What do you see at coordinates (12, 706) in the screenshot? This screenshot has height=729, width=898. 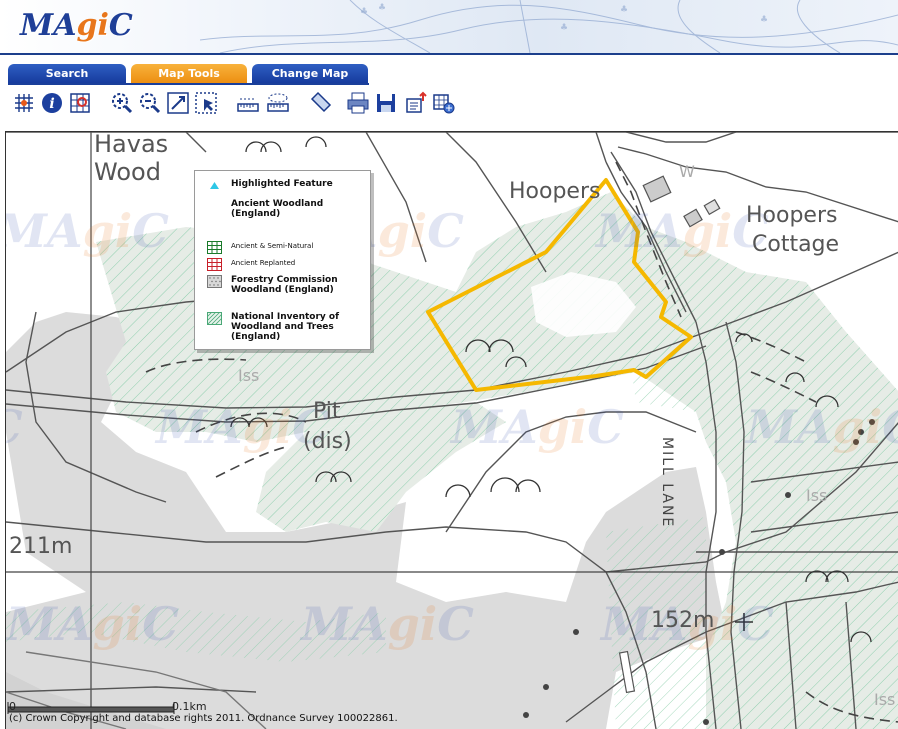 I see `scale-label-zero: 0` at bounding box center [12, 706].